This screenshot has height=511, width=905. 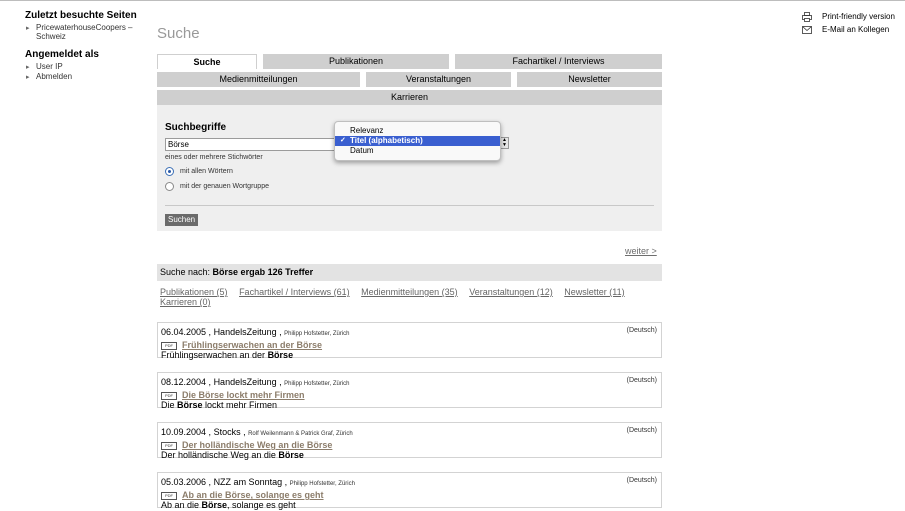 I want to click on user-ip-label: User IP, so click(x=49, y=66).